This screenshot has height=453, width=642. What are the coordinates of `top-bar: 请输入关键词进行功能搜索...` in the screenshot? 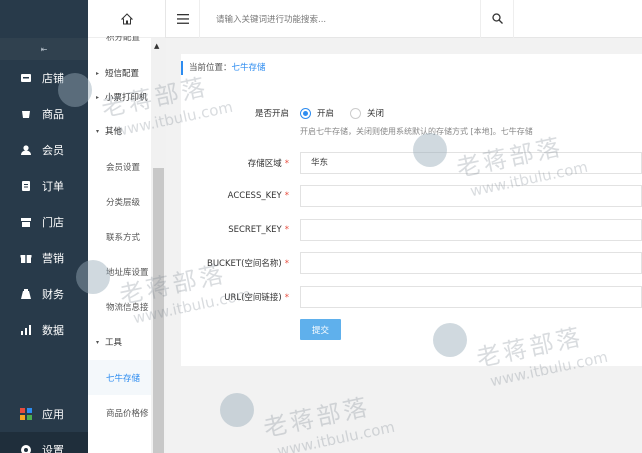 It's located at (404, 19).